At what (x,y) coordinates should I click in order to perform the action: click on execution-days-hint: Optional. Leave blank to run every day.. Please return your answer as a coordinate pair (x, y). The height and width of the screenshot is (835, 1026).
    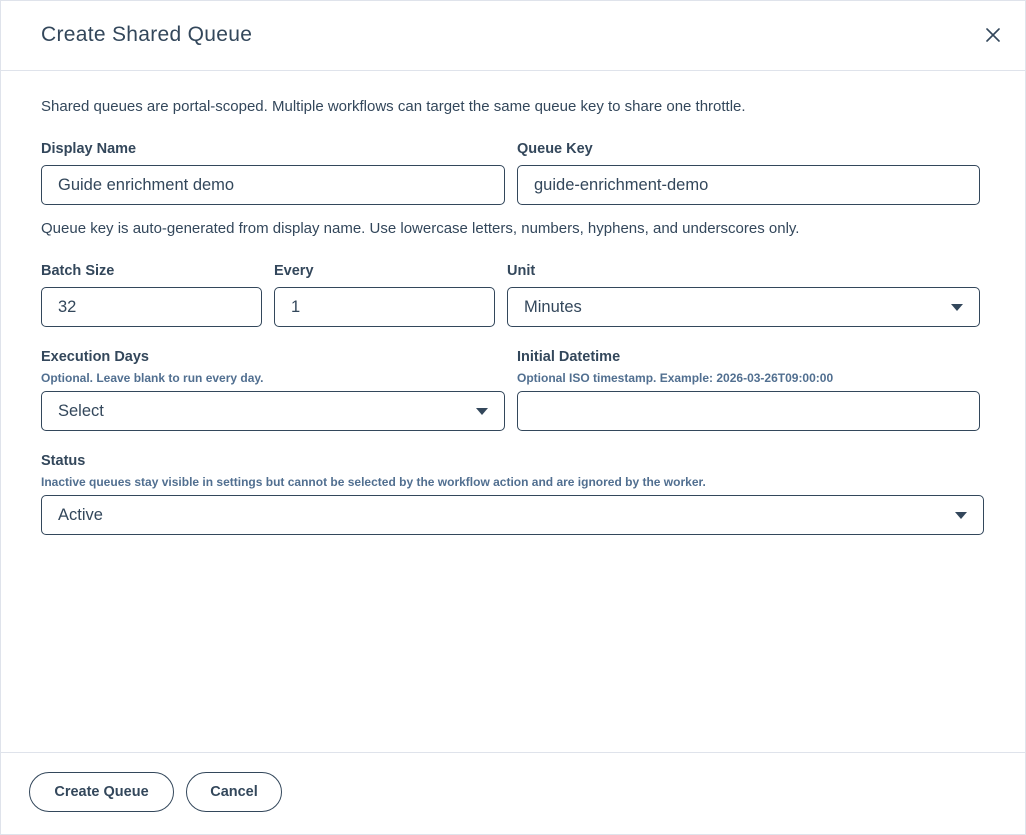
    Looking at the image, I should click on (152, 378).